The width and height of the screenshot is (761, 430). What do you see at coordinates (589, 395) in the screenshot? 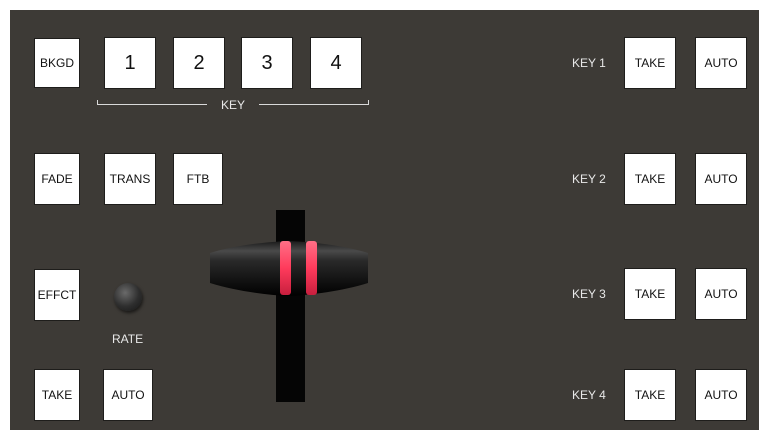
I see `keyer-4-label: KEY 4` at bounding box center [589, 395].